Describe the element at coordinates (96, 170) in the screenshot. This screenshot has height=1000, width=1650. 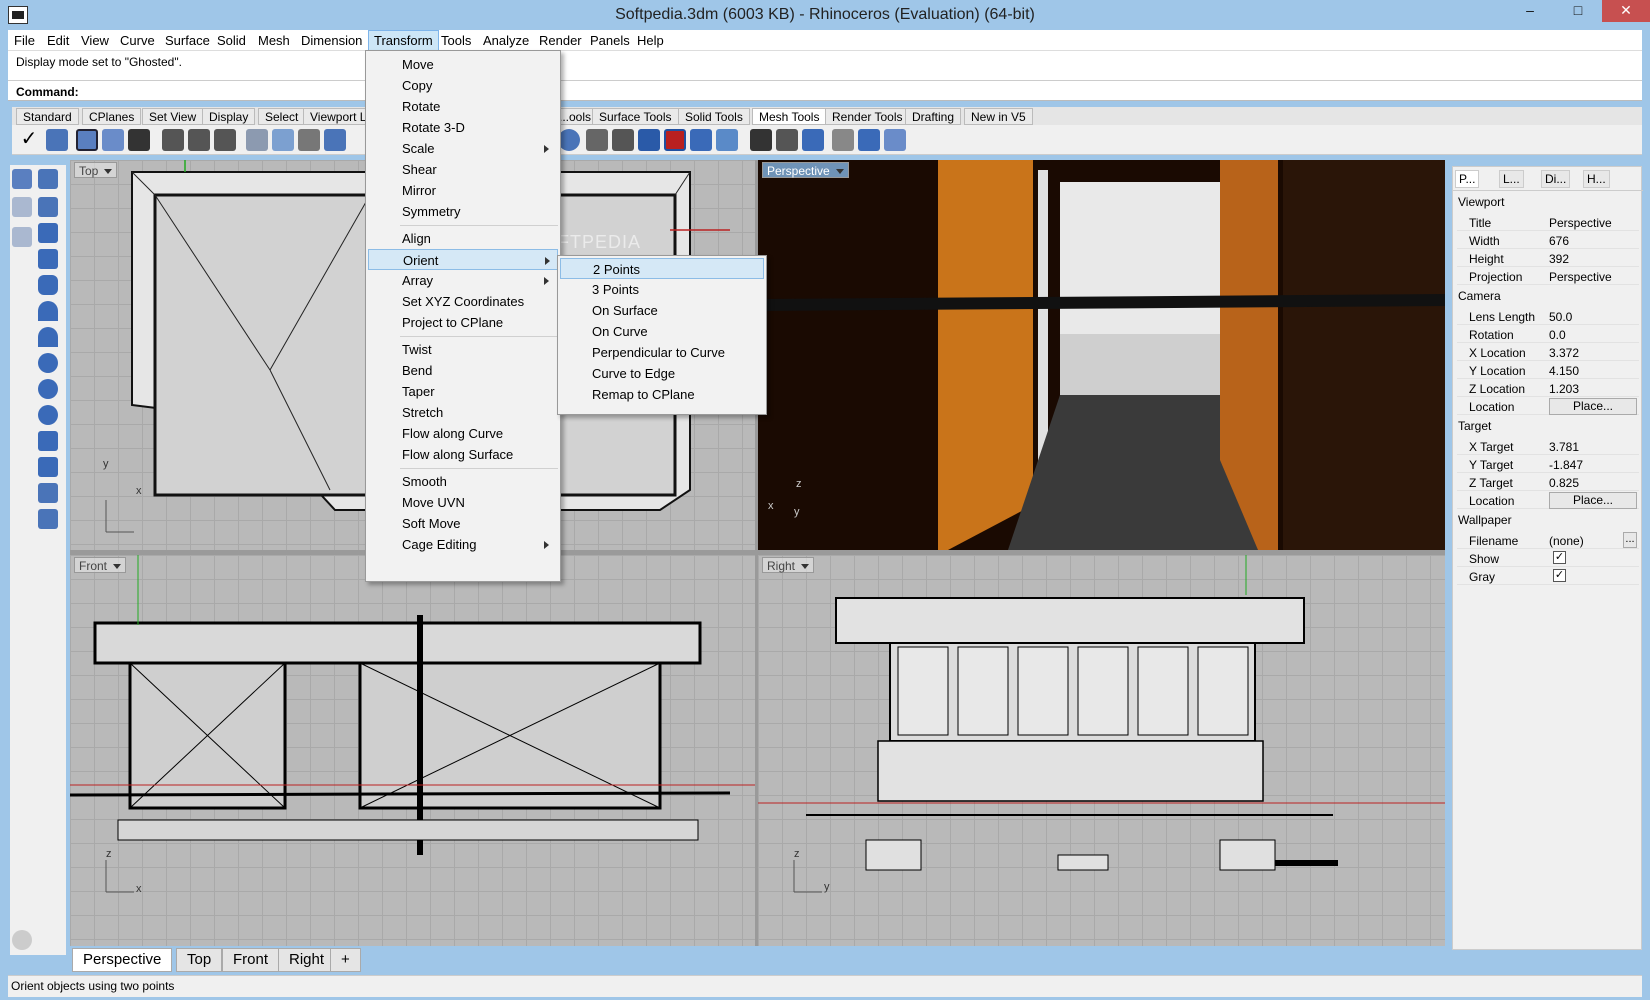
I see `viewport-title-top: Top` at that location.